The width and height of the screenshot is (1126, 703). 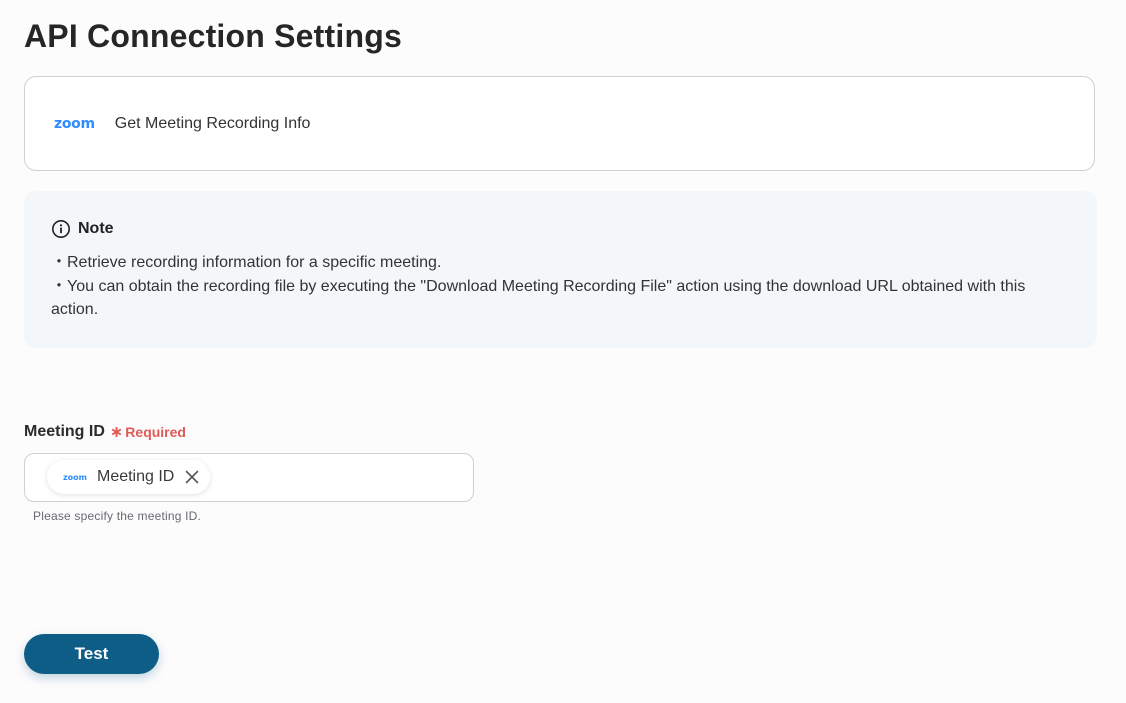 I want to click on close-icon, so click(x=192, y=477).